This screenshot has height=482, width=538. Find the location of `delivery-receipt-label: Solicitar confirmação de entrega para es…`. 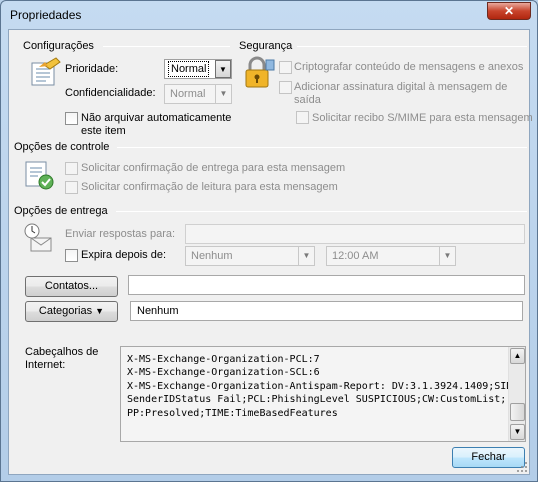

delivery-receipt-label: Solicitar confirmação de entrega para es… is located at coordinates (213, 168).